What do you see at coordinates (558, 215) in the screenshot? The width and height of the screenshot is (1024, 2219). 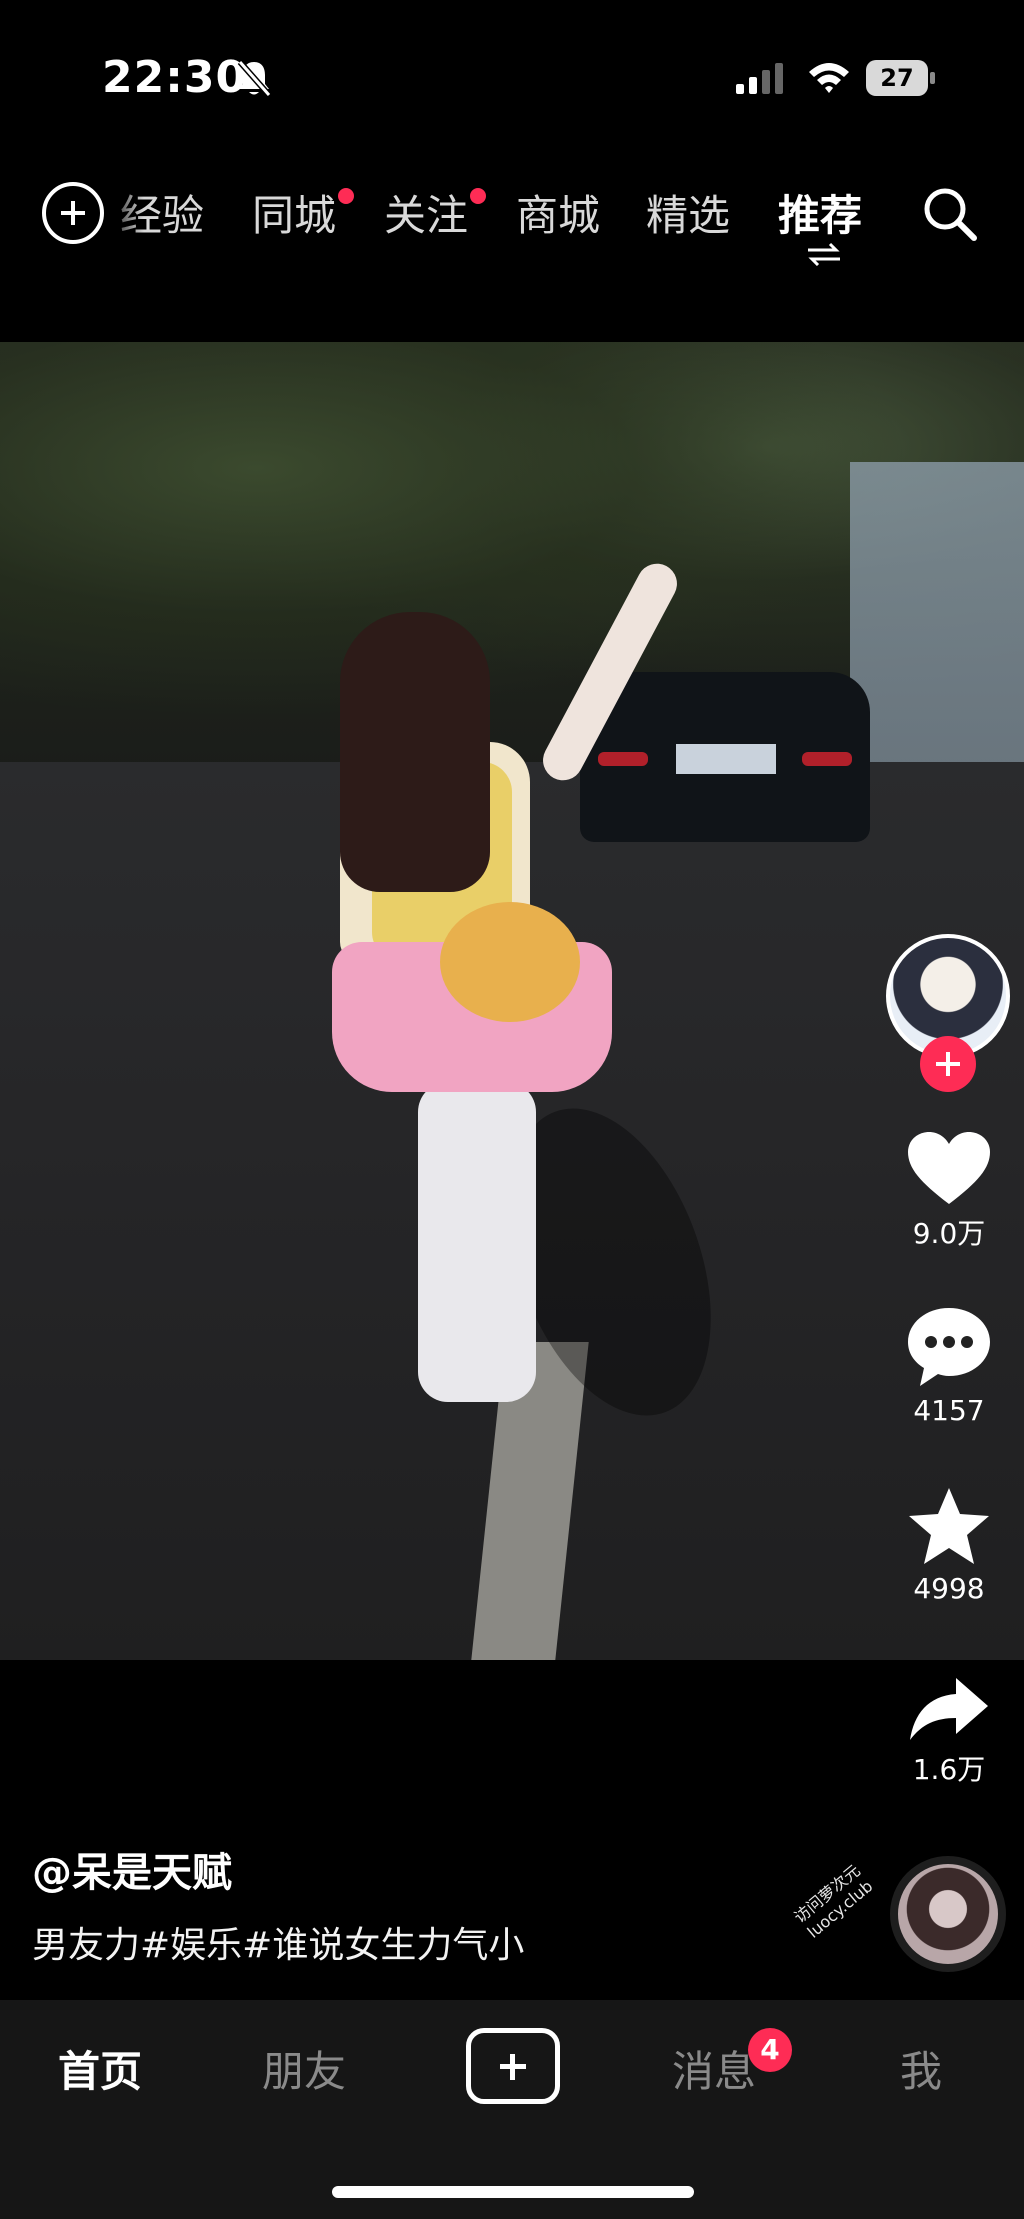 I see `tab-label: 商城` at bounding box center [558, 215].